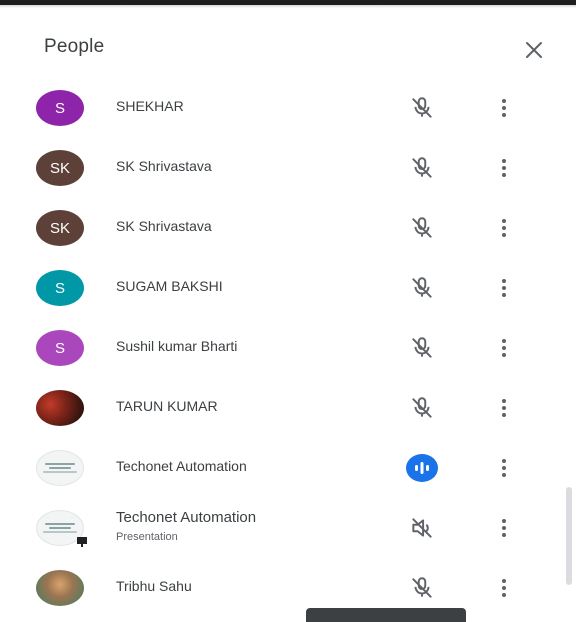  What do you see at coordinates (288, 588) in the screenshot?
I see `participant-row: Tribhu Sahu` at bounding box center [288, 588].